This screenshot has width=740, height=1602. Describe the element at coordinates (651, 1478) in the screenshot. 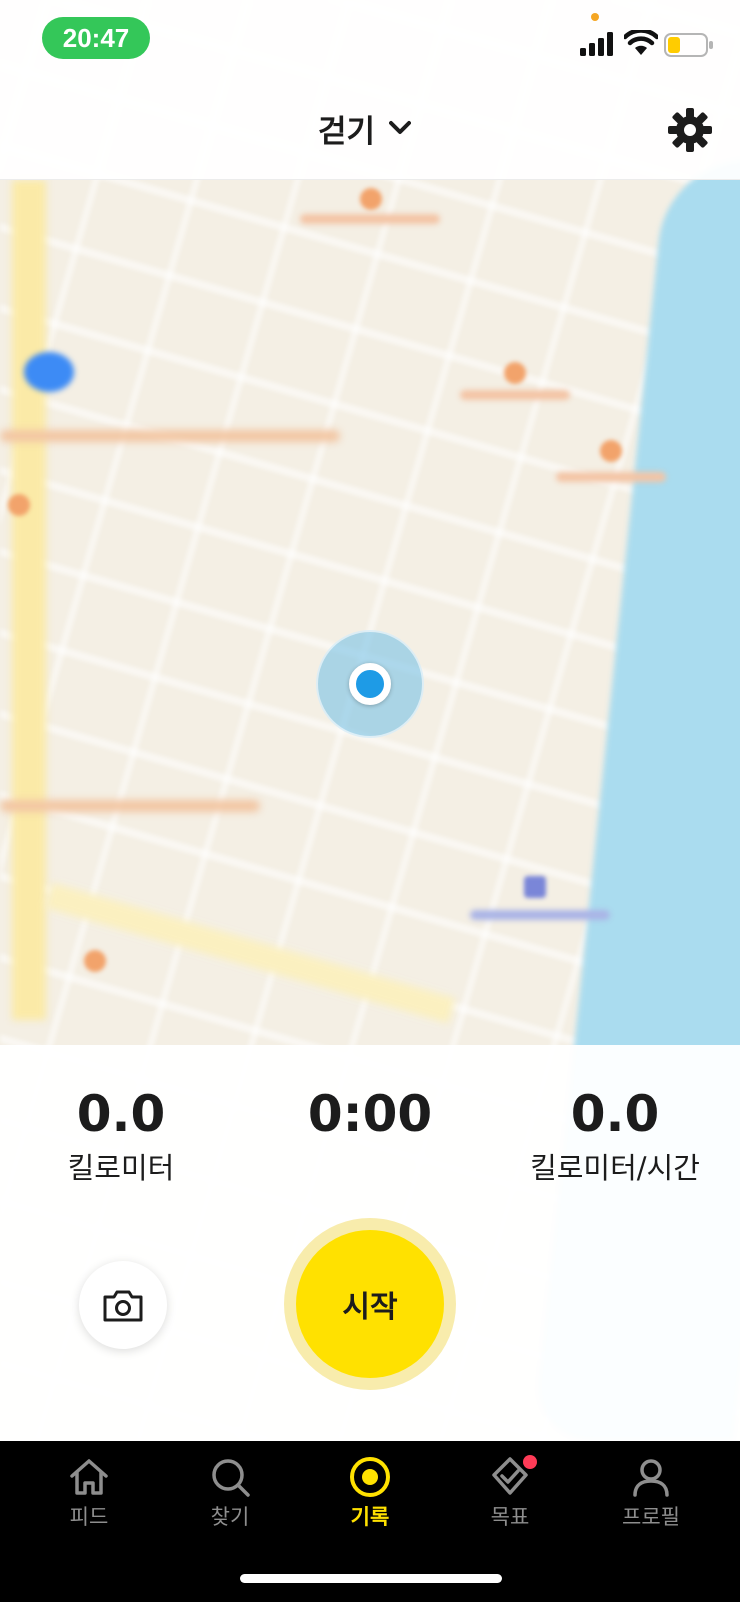

I see `profile-icon` at that location.